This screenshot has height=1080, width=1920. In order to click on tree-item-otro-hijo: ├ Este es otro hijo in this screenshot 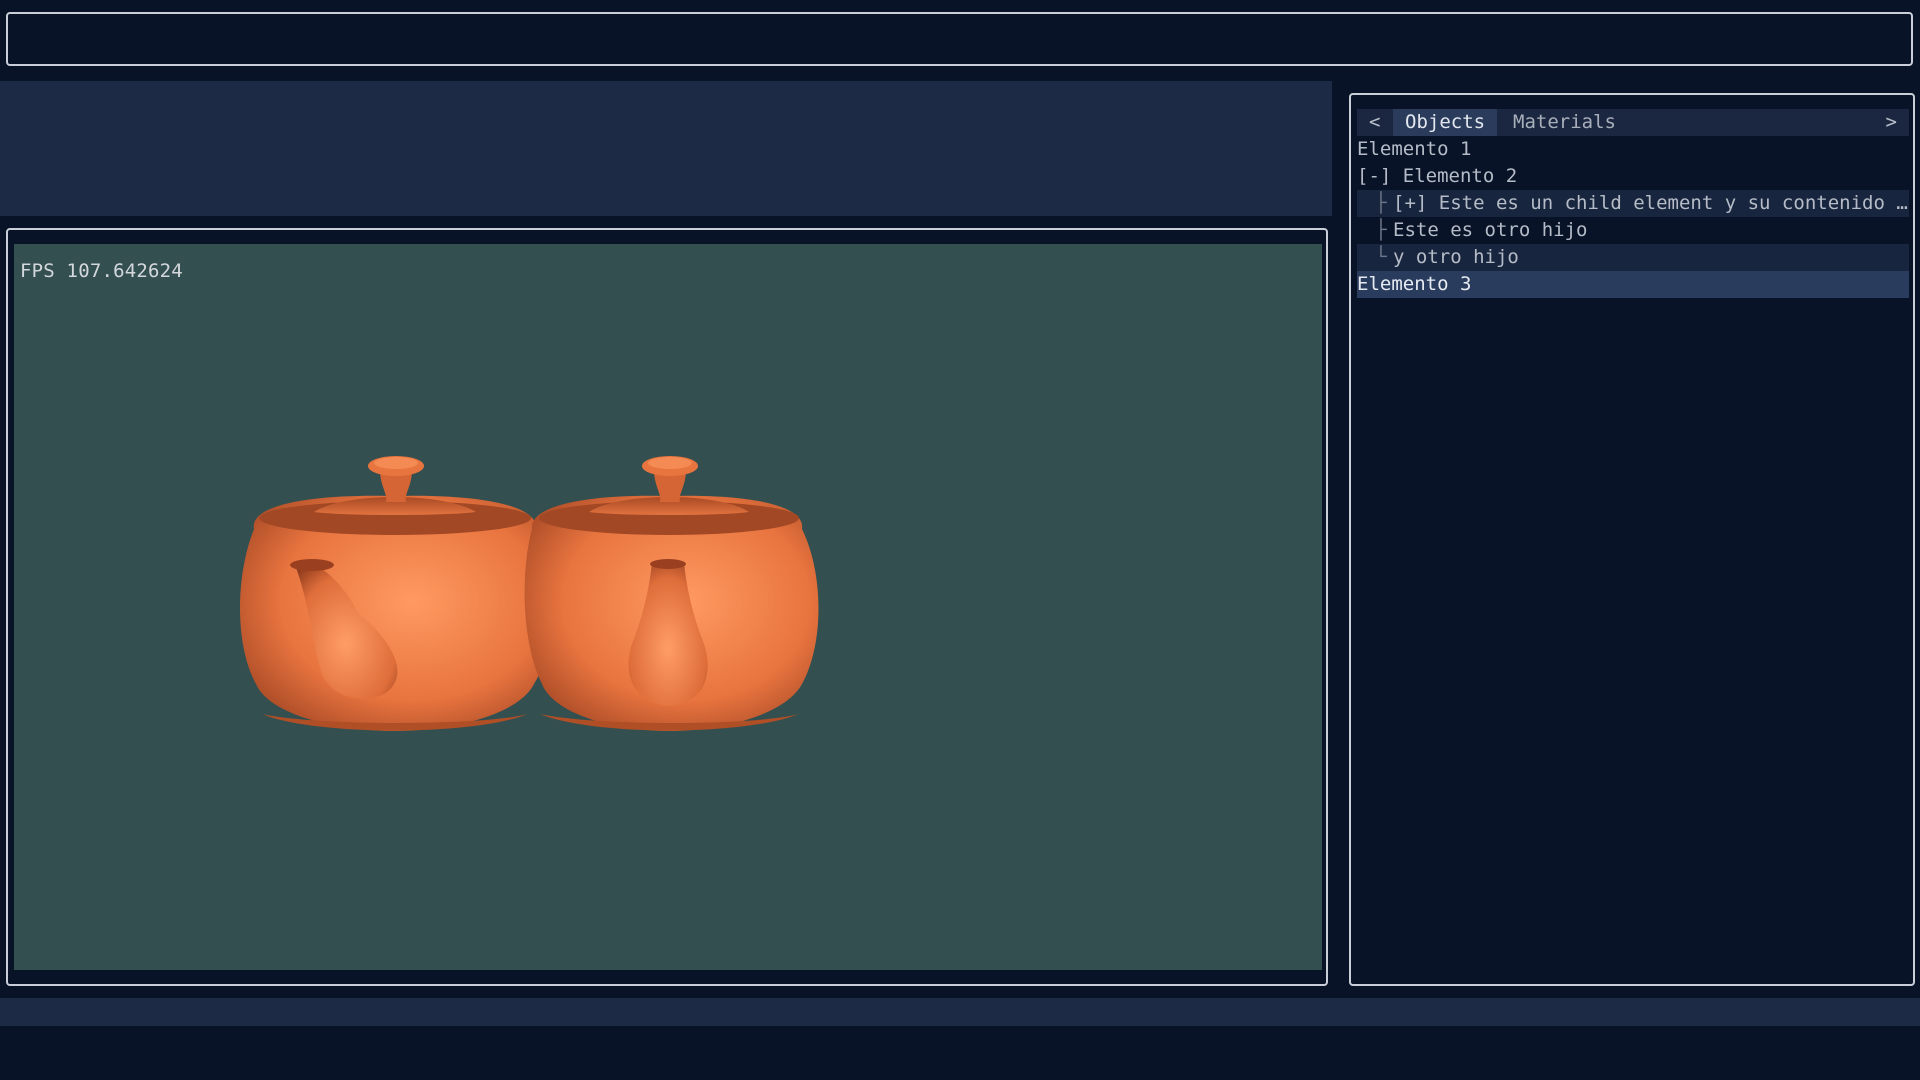, I will do `click(1633, 230)`.